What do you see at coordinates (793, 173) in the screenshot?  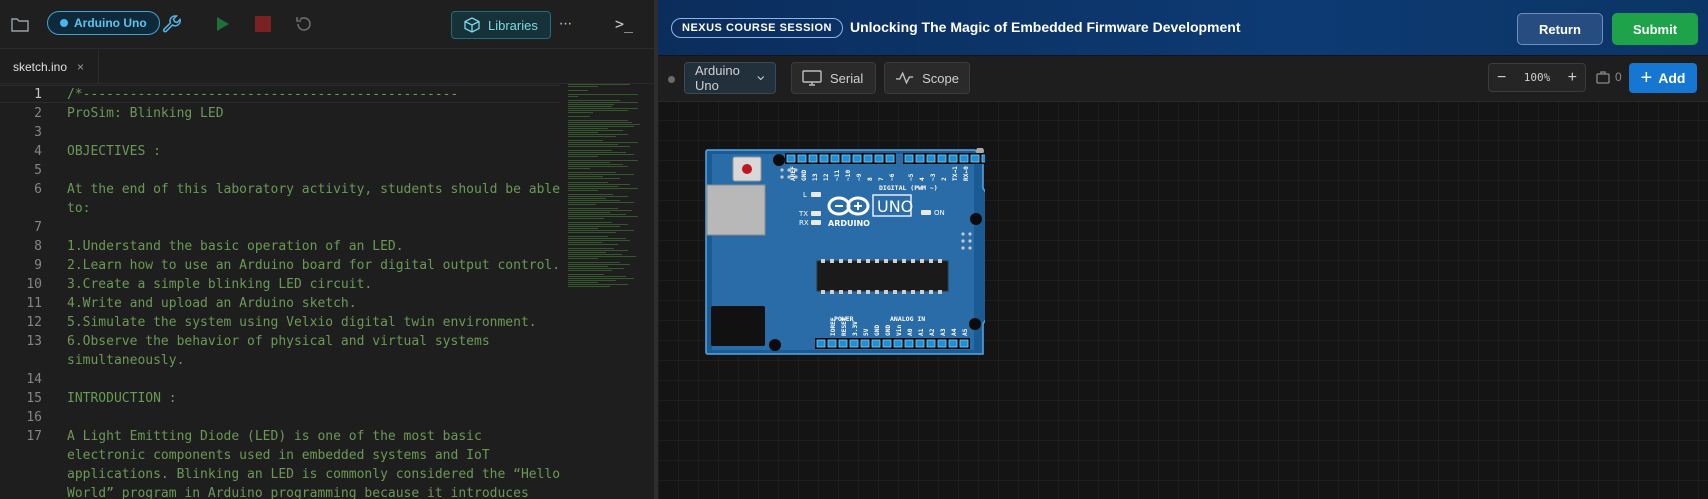 I see `pin-label: AREF` at bounding box center [793, 173].